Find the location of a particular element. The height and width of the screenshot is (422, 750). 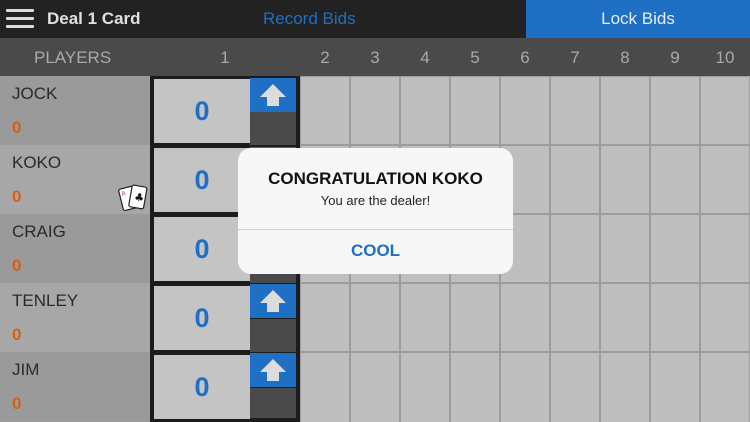

round-header: PLAYERS 1 2 3 4 5 6 7 8 9 10 is located at coordinates (375, 57).